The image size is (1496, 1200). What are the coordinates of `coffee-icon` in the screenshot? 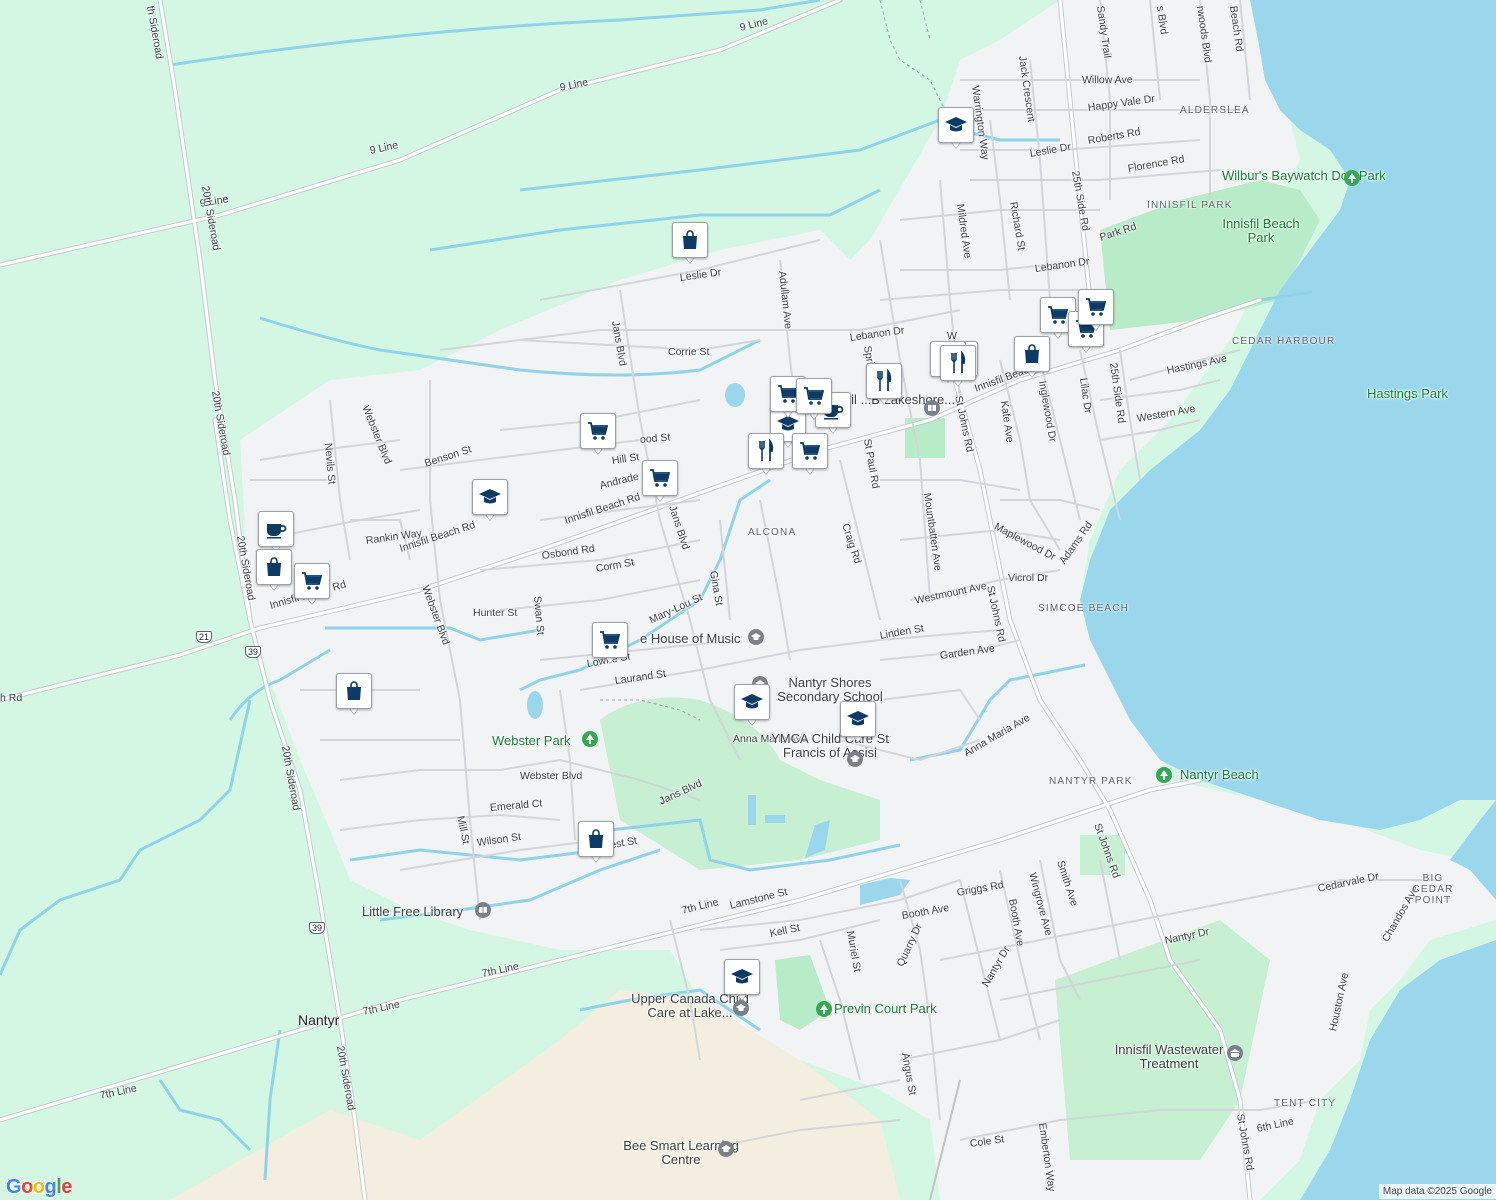 It's located at (276, 529).